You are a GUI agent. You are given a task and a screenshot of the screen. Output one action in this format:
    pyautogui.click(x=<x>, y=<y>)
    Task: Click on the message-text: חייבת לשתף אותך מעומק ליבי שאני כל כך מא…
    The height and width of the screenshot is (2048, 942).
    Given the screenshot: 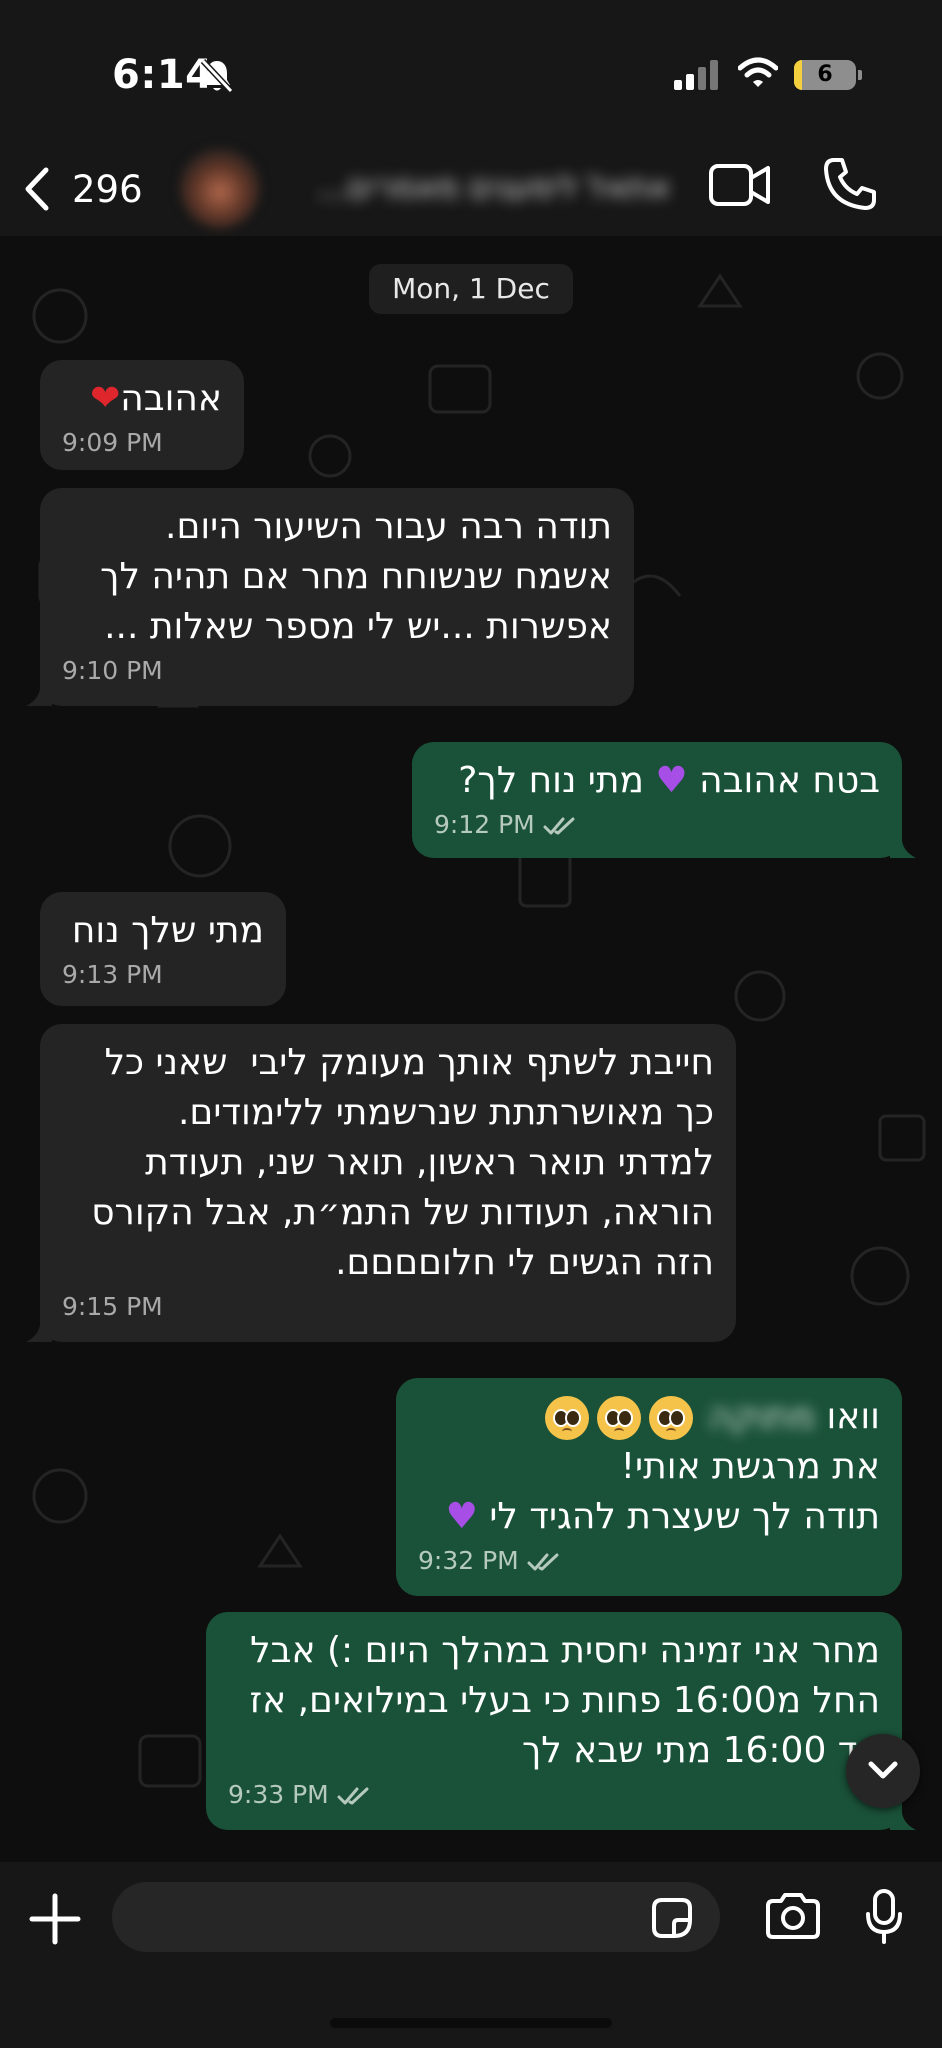 What is the action you would take?
    pyautogui.click(x=402, y=1162)
    